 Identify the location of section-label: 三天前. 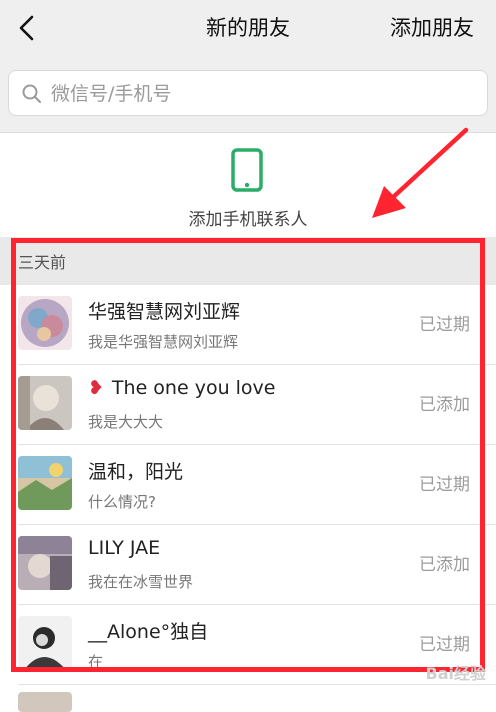
(42, 262).